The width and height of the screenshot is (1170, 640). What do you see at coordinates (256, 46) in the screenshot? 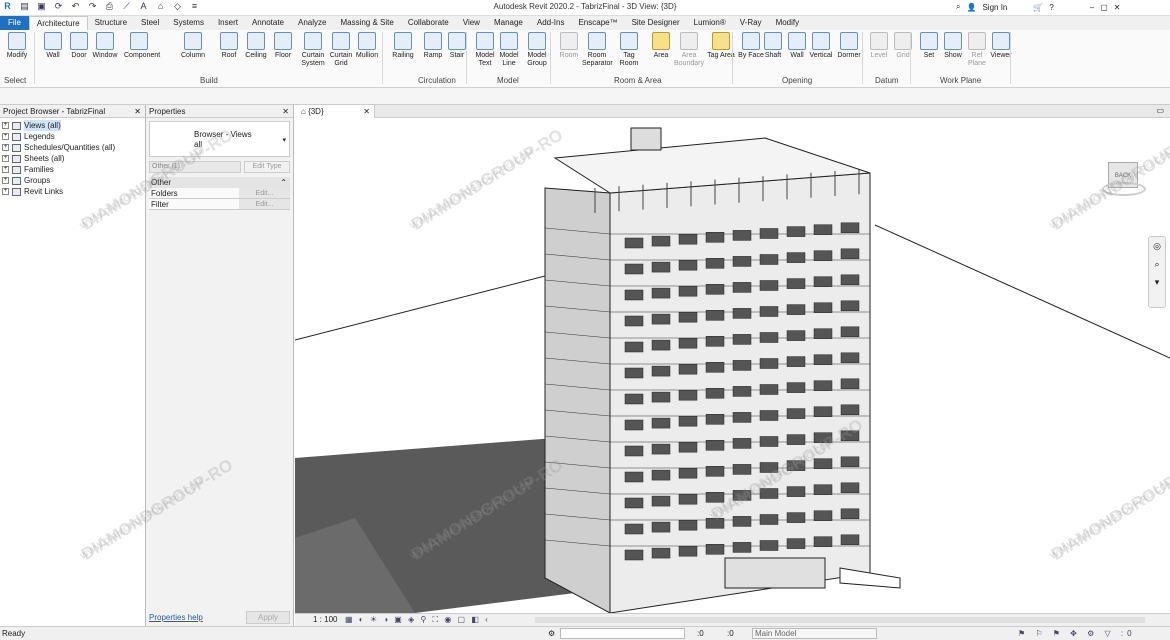
I see `ceiling-button: Ceiling` at bounding box center [256, 46].